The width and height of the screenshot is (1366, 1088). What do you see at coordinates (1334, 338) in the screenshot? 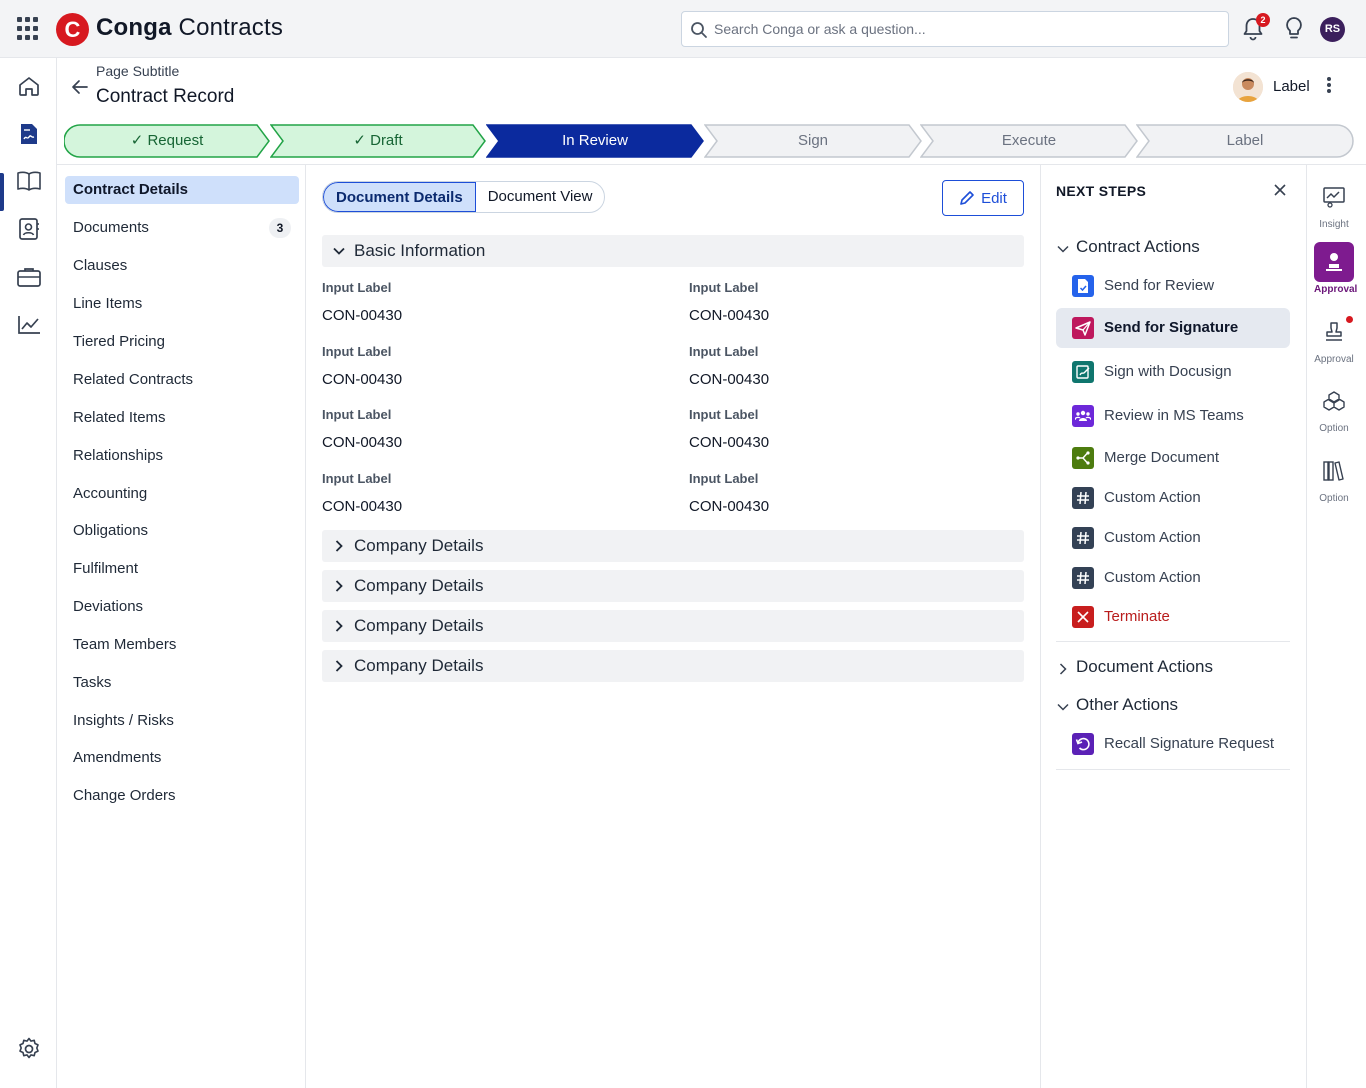
I see `utility-approval-stamp: Approval` at bounding box center [1334, 338].